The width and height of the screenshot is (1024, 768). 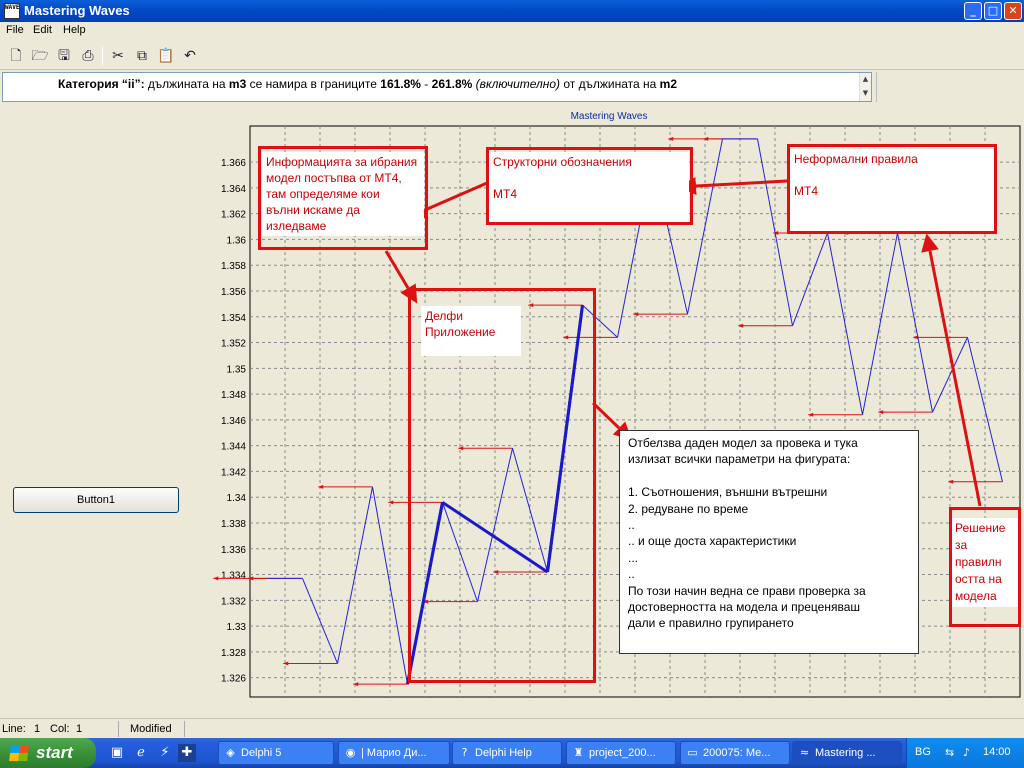 I want to click on button1: Button1, so click(x=96, y=500).